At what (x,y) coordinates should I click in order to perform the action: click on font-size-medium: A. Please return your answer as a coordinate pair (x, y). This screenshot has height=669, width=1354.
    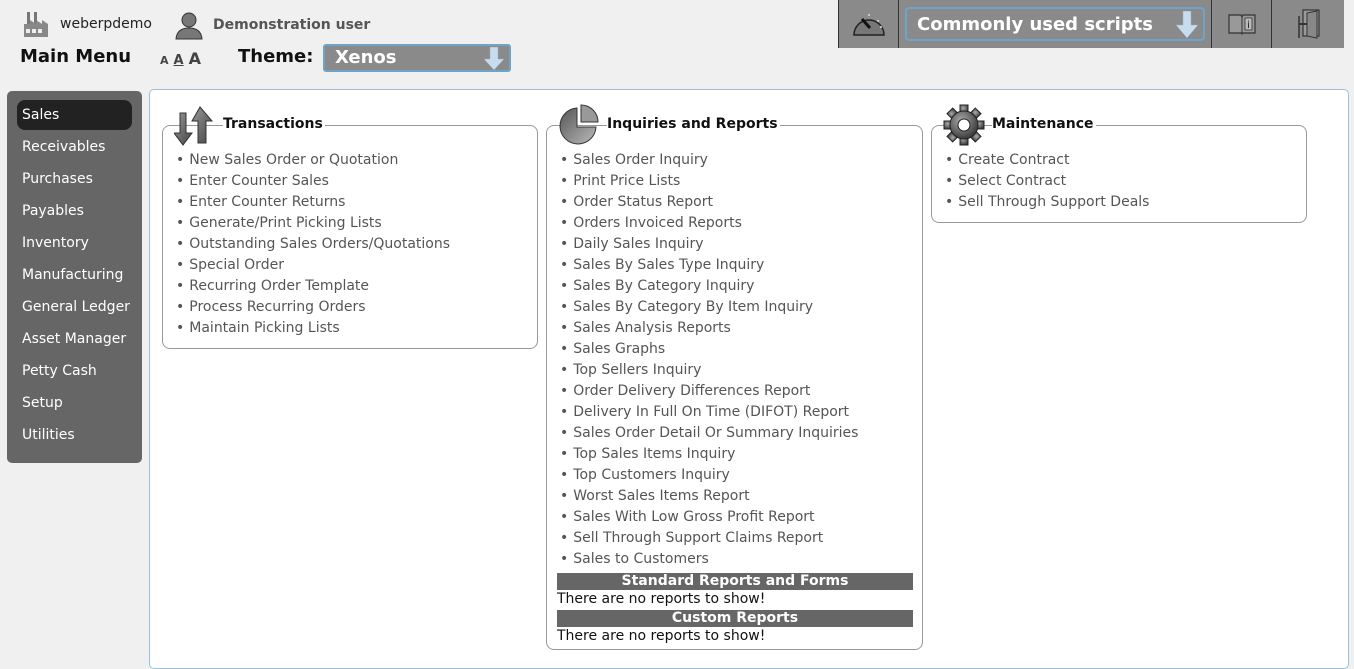
    Looking at the image, I should click on (179, 60).